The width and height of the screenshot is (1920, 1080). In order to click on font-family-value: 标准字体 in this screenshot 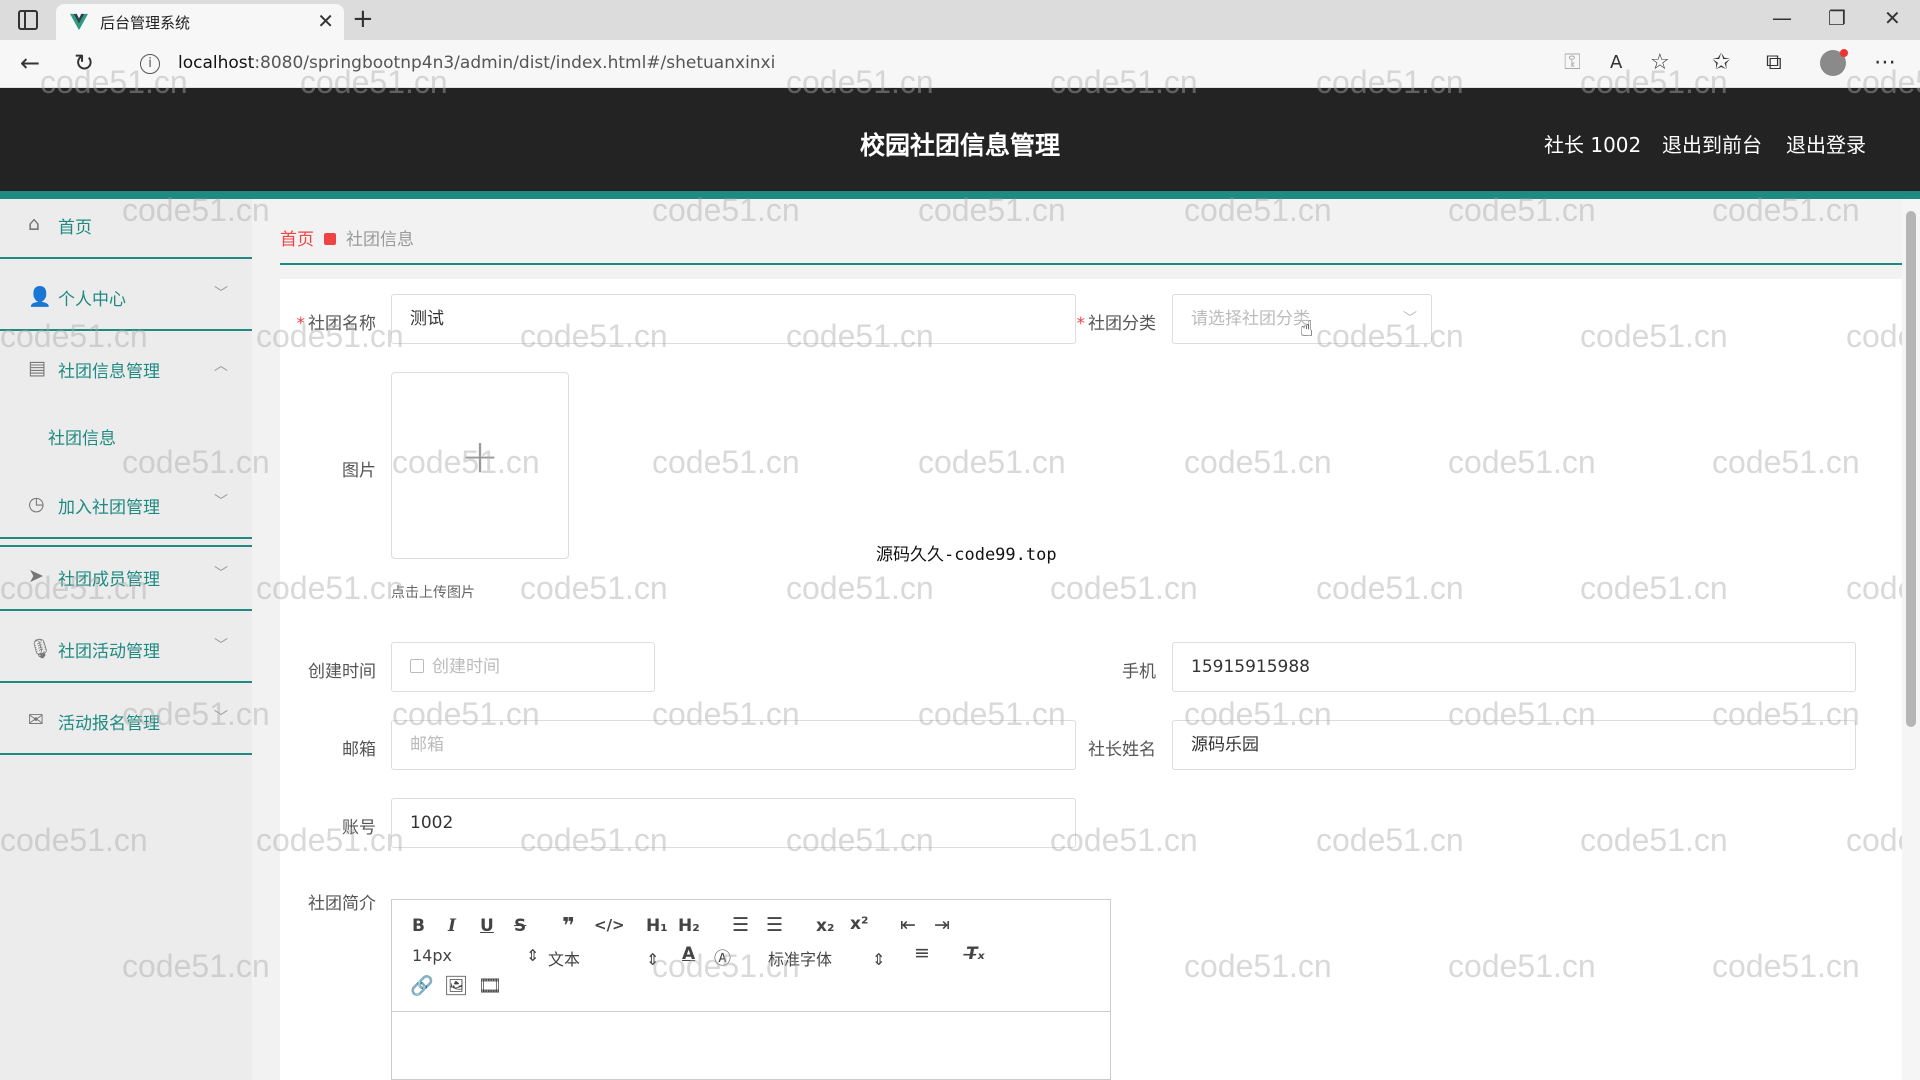, I will do `click(800, 959)`.